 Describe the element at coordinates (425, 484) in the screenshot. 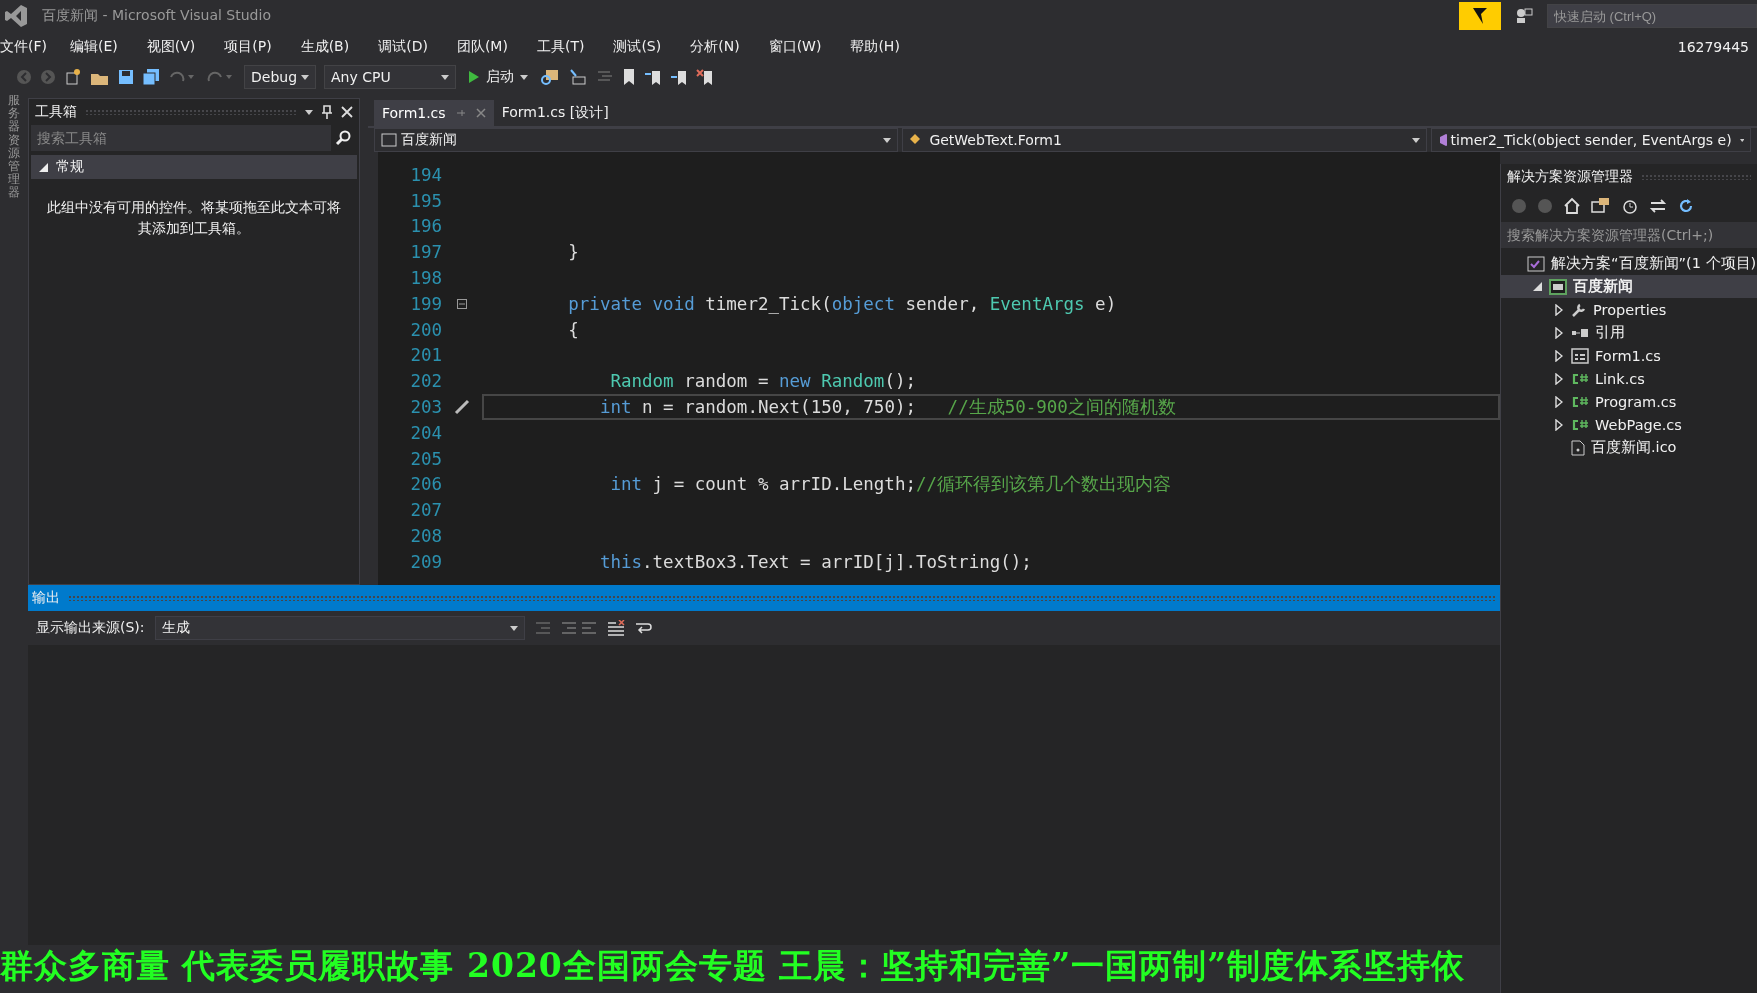

I see `line-number: 206` at that location.